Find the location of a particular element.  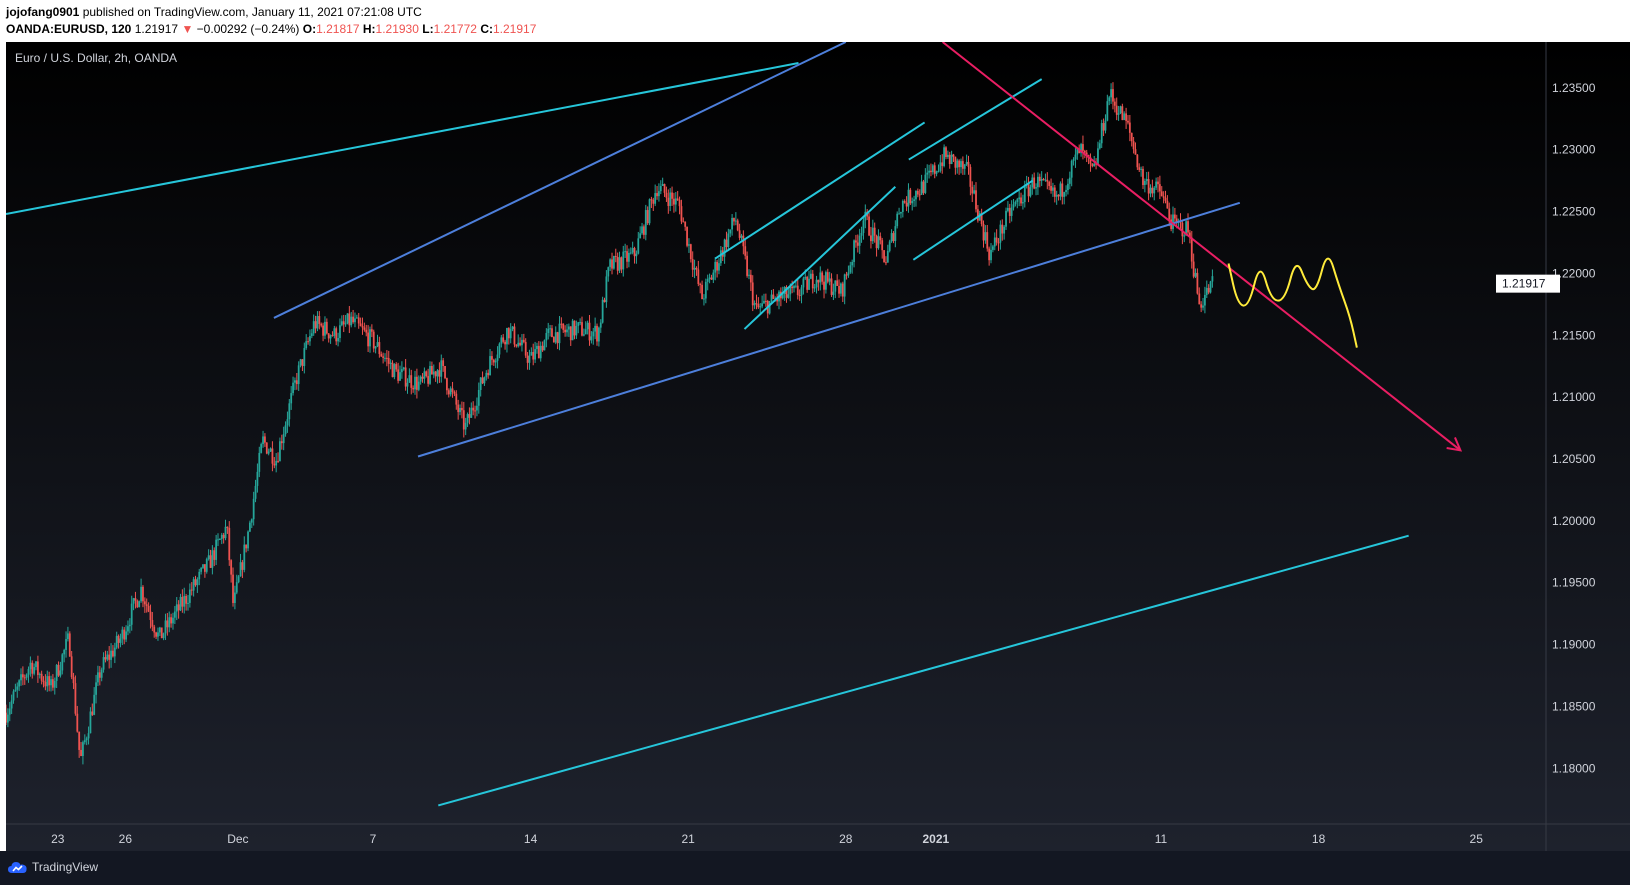

down-arrow-icon: ▼ is located at coordinates (187, 29).